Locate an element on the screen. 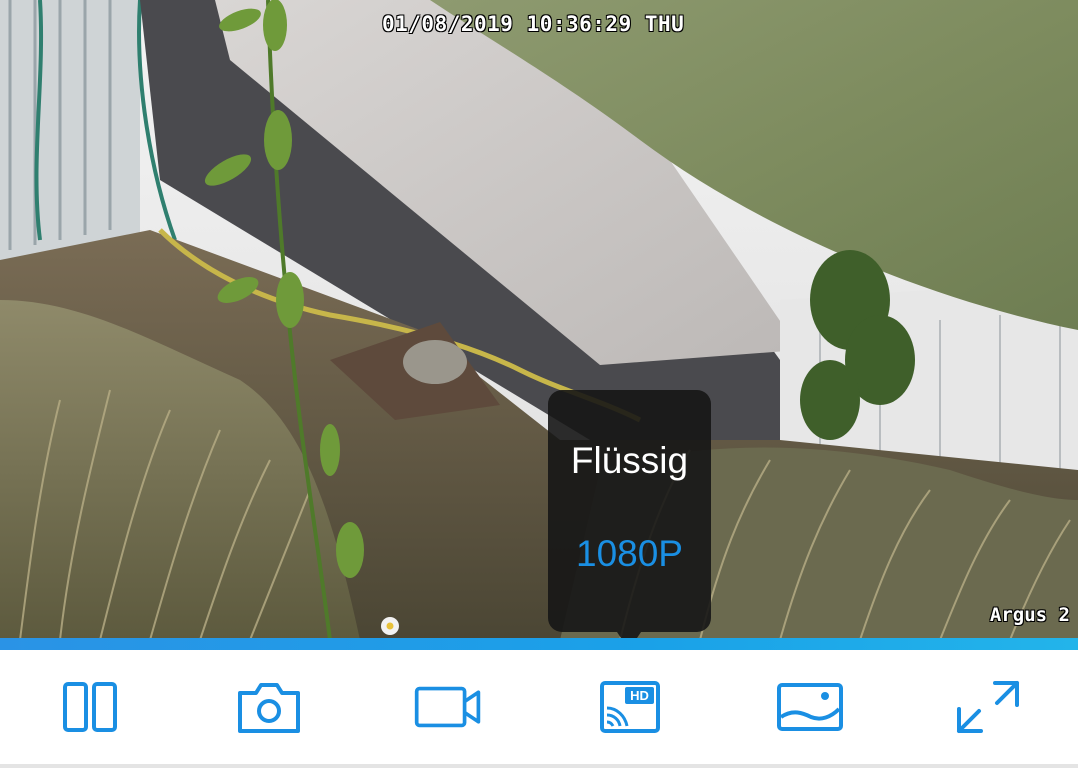 The height and width of the screenshot is (768, 1078). hd-quality-icon: HD is located at coordinates (630, 707).